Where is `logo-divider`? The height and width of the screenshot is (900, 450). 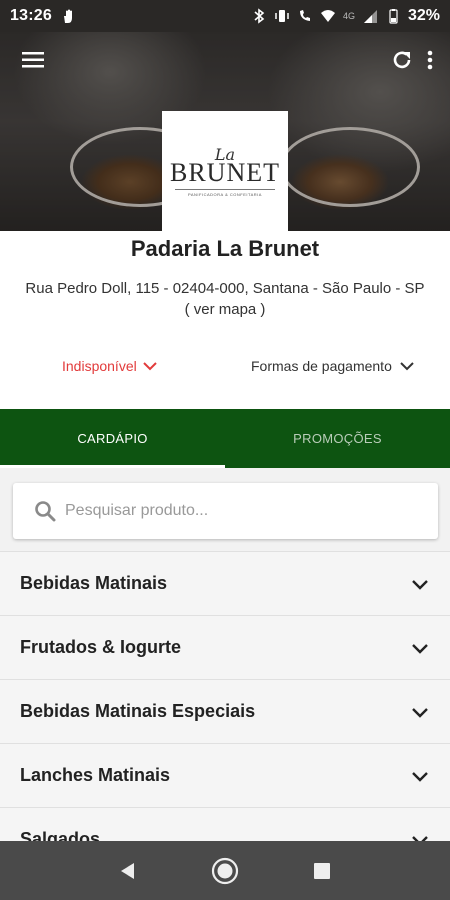 logo-divider is located at coordinates (225, 189).